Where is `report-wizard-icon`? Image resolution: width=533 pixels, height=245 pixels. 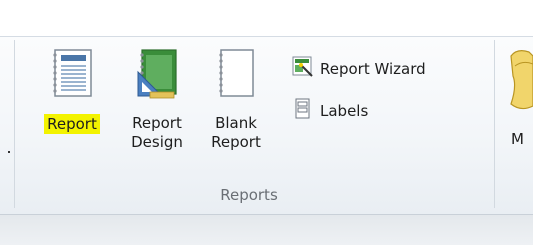
report-wizard-icon is located at coordinates (303, 69).